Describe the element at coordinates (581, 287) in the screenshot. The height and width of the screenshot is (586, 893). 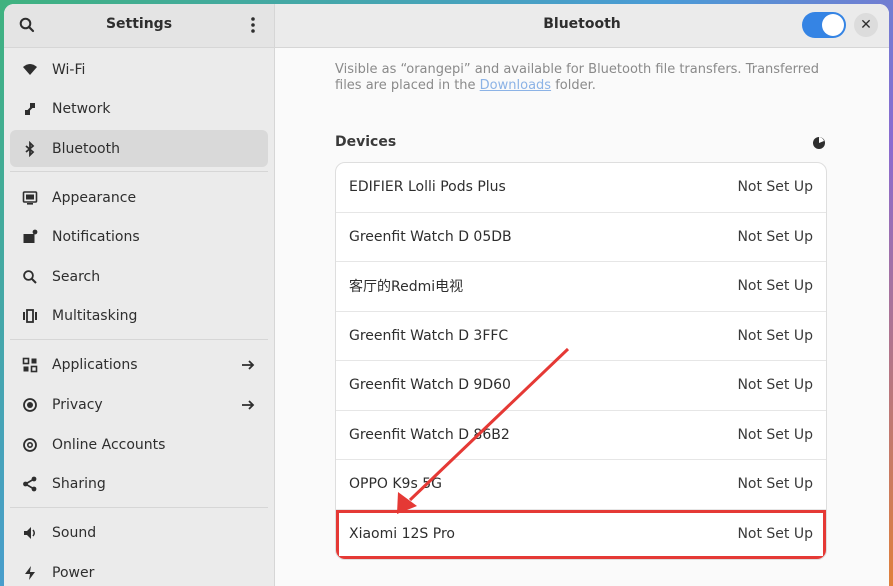
I see `device-row: 客厅的Redmi电视 Not Set Up` at that location.